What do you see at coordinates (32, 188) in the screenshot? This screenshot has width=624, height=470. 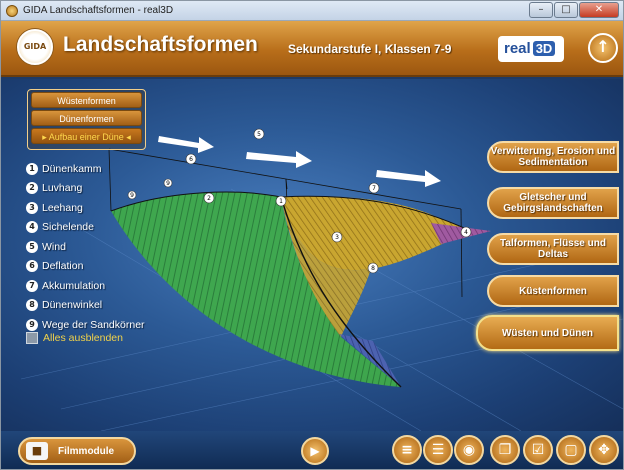 I see `number-badge: 2` at bounding box center [32, 188].